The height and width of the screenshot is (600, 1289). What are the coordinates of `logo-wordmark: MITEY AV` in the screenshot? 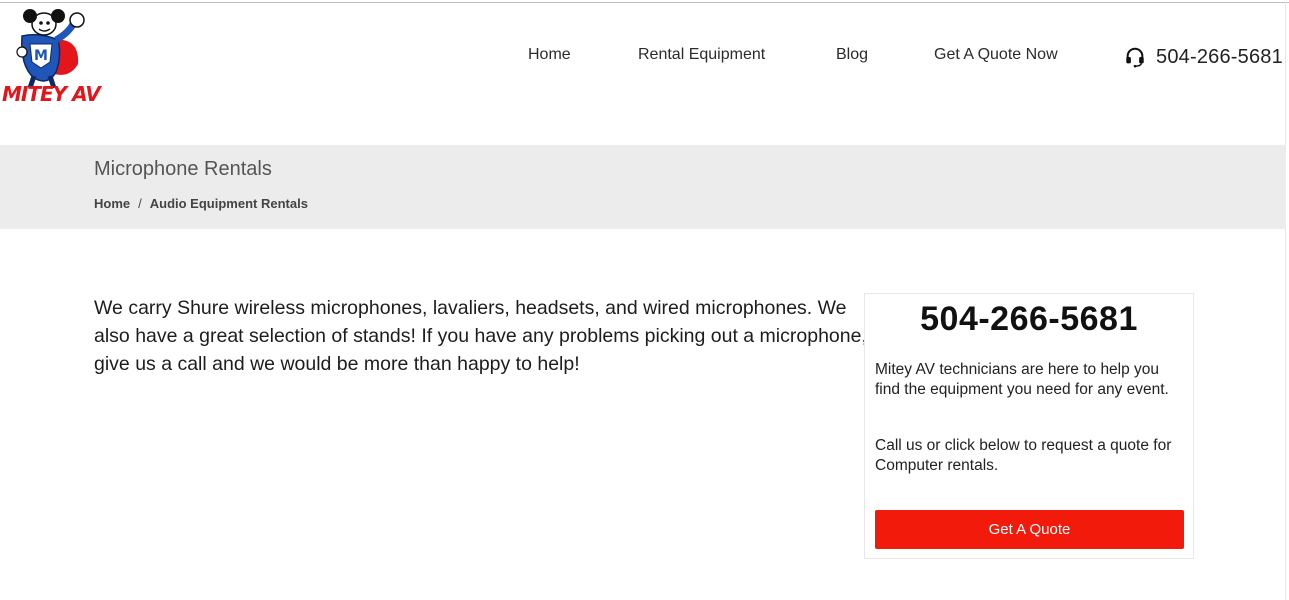 It's located at (51, 94).